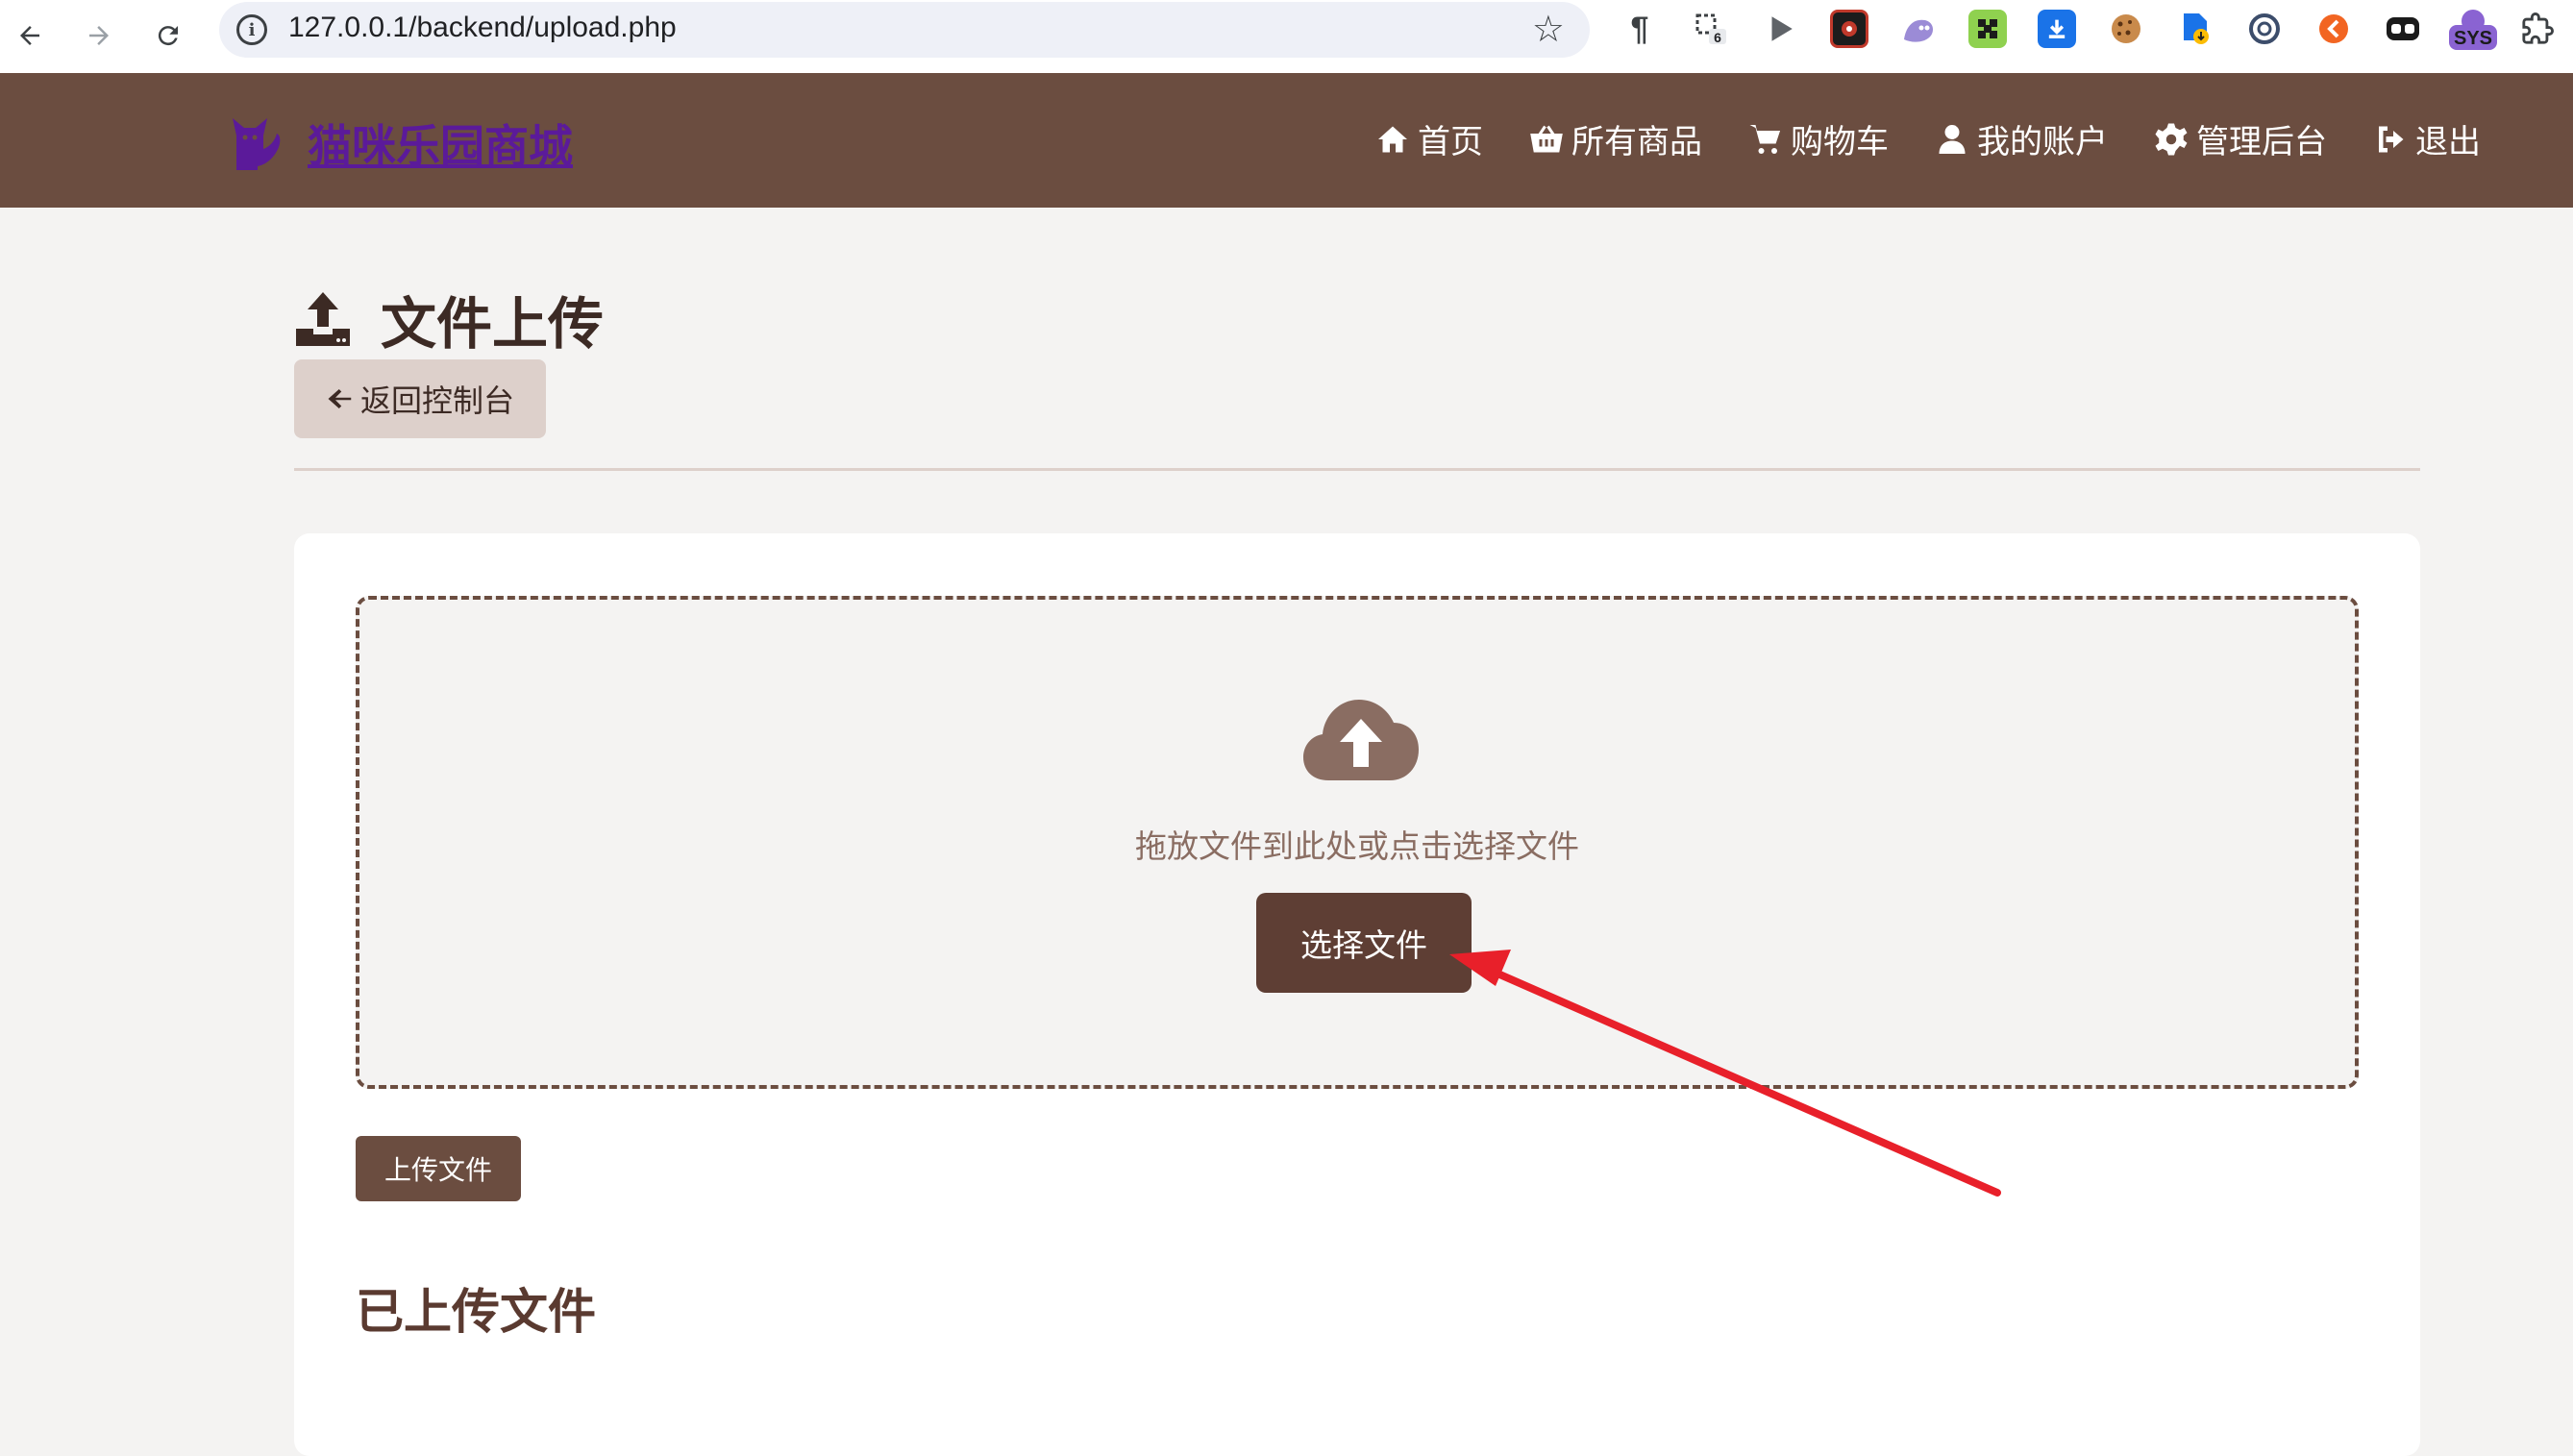 The image size is (2573, 1456). What do you see at coordinates (1718, 37) in the screenshot?
I see `extension-badge: 6` at bounding box center [1718, 37].